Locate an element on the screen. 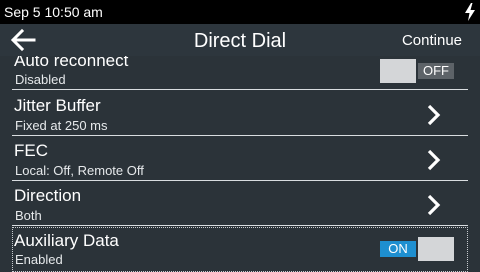 This screenshot has height=272, width=480. list-item-subtitle: Enabled is located at coordinates (39, 259).